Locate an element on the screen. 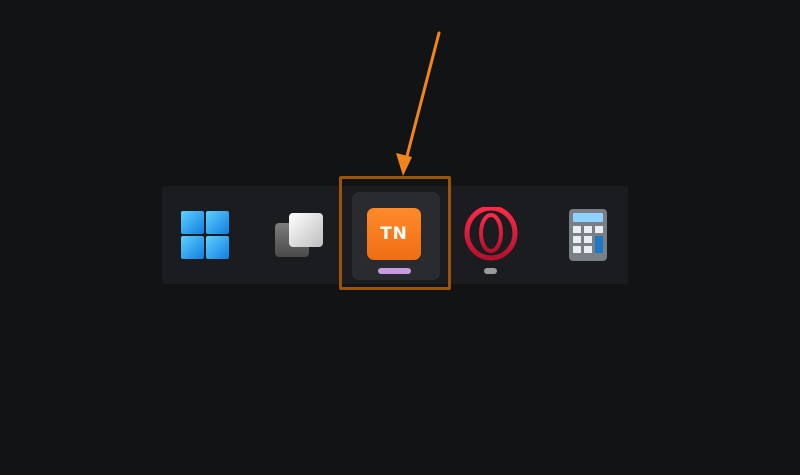  running-app-indicator is located at coordinates (490, 271).